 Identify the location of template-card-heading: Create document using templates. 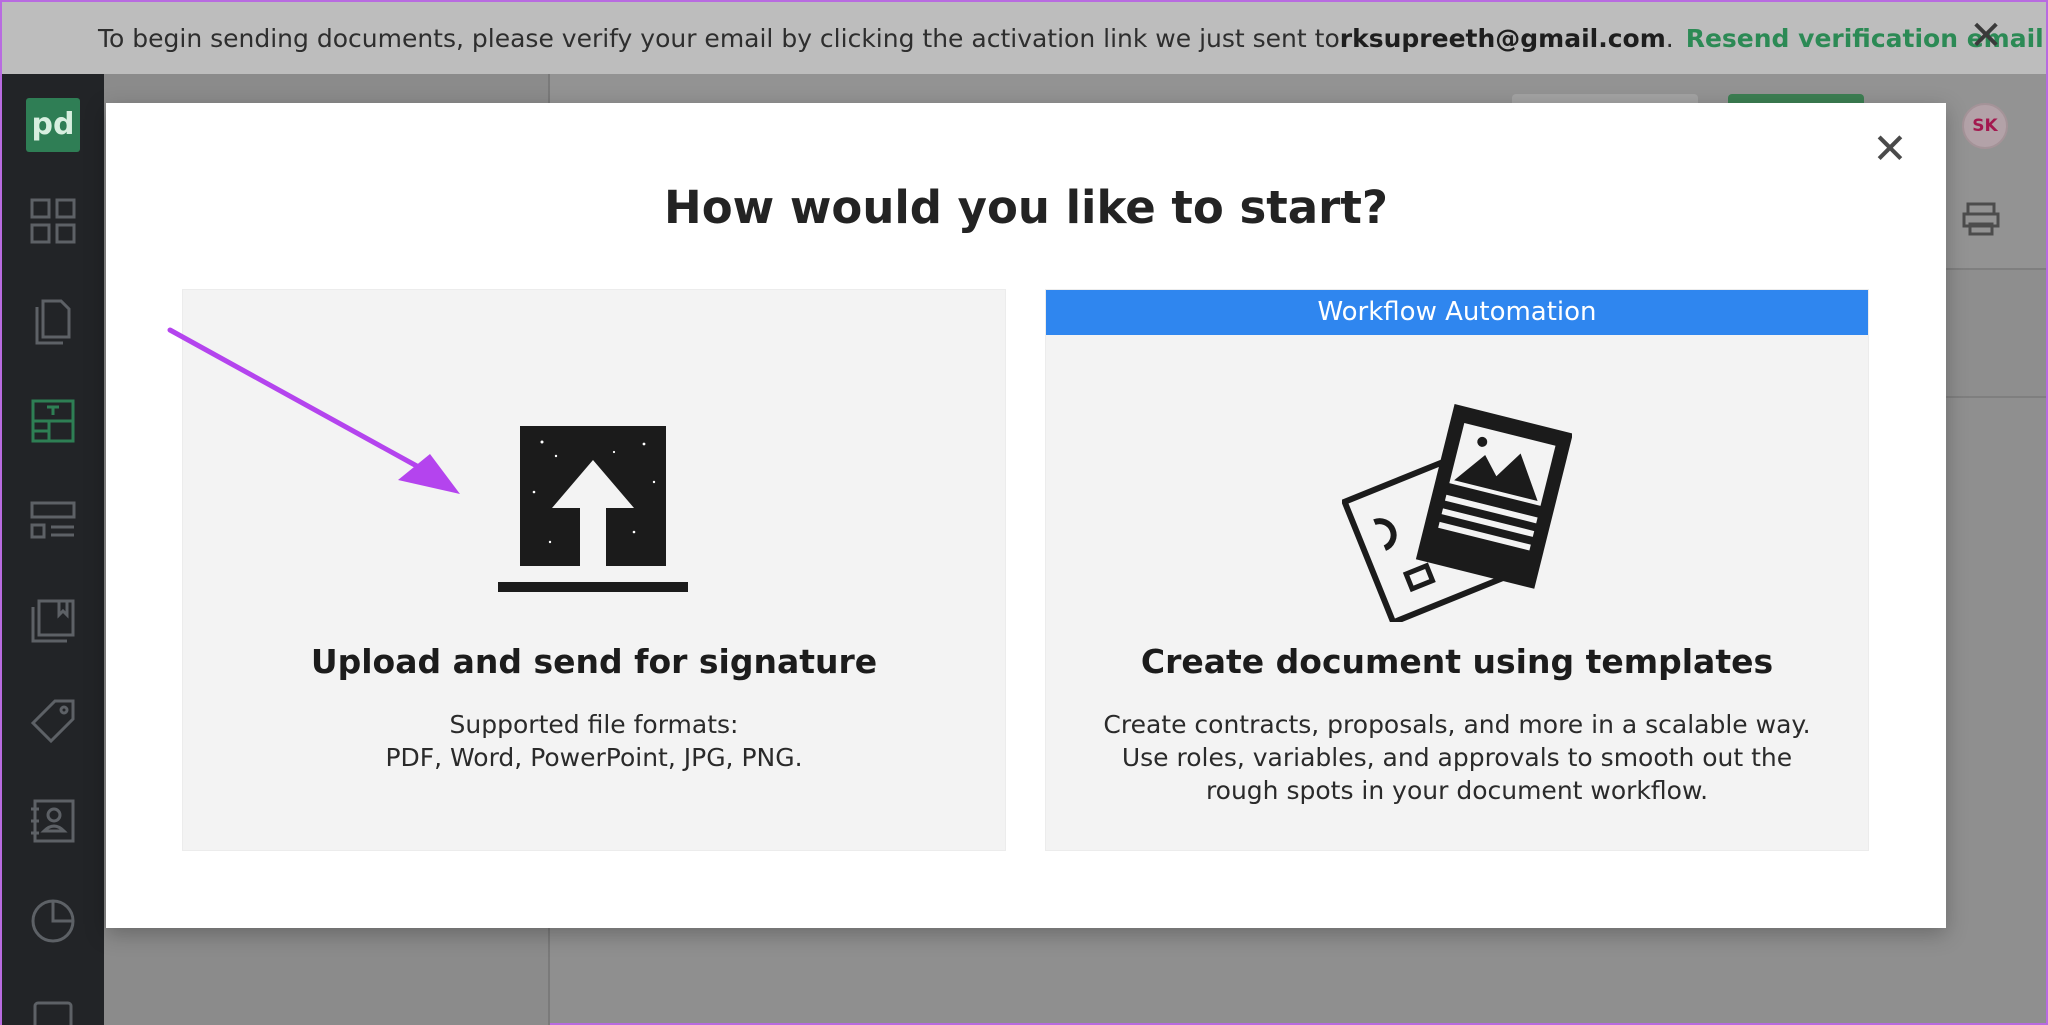
(1457, 661).